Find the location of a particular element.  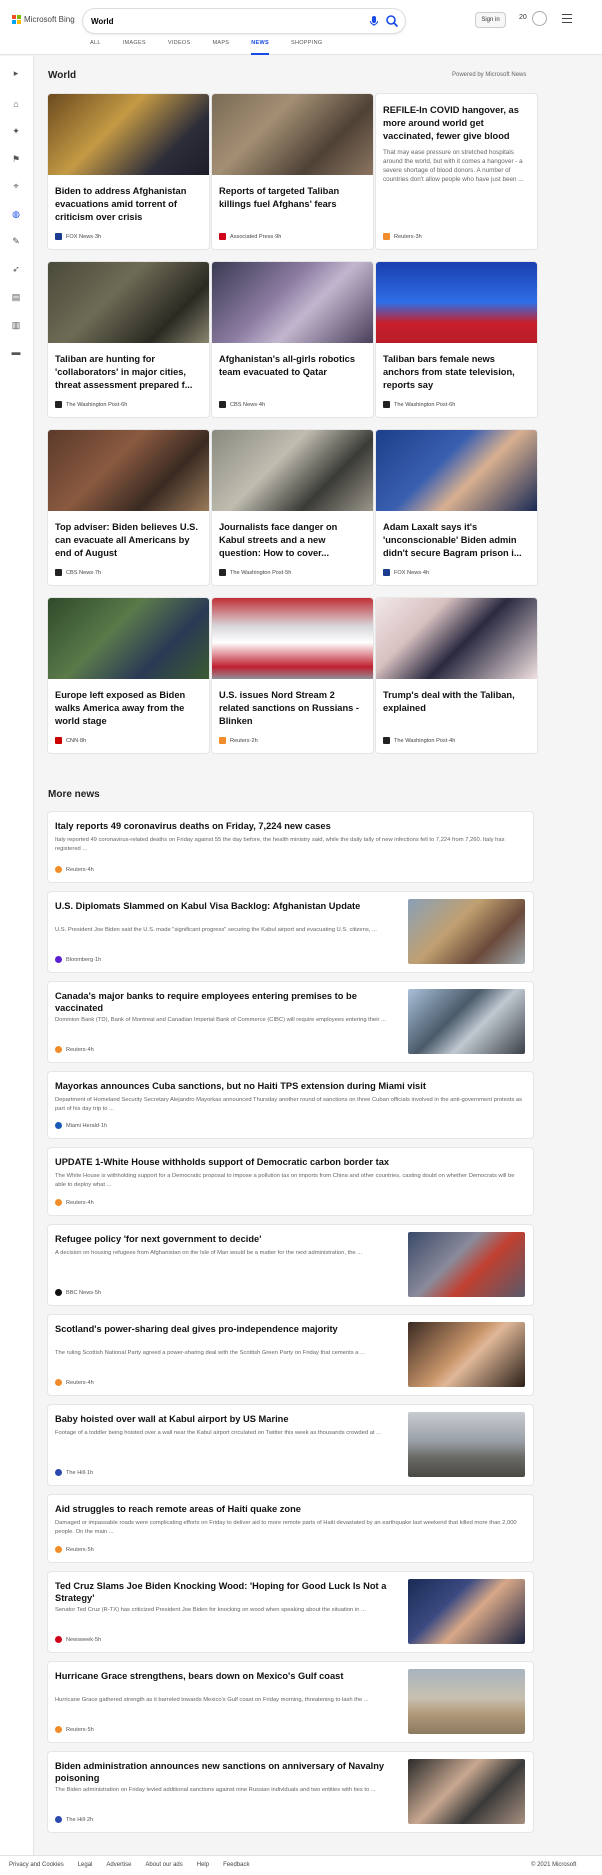

location-pin-icon: ⌖ is located at coordinates (16, 186).